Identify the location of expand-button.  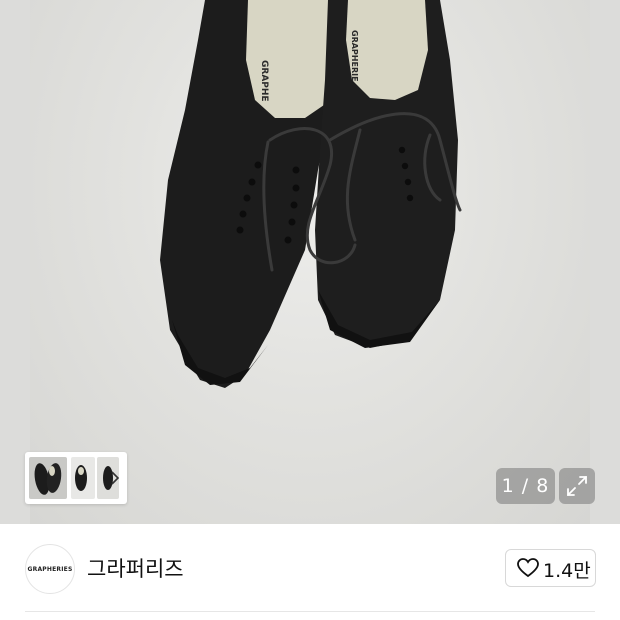
(577, 486).